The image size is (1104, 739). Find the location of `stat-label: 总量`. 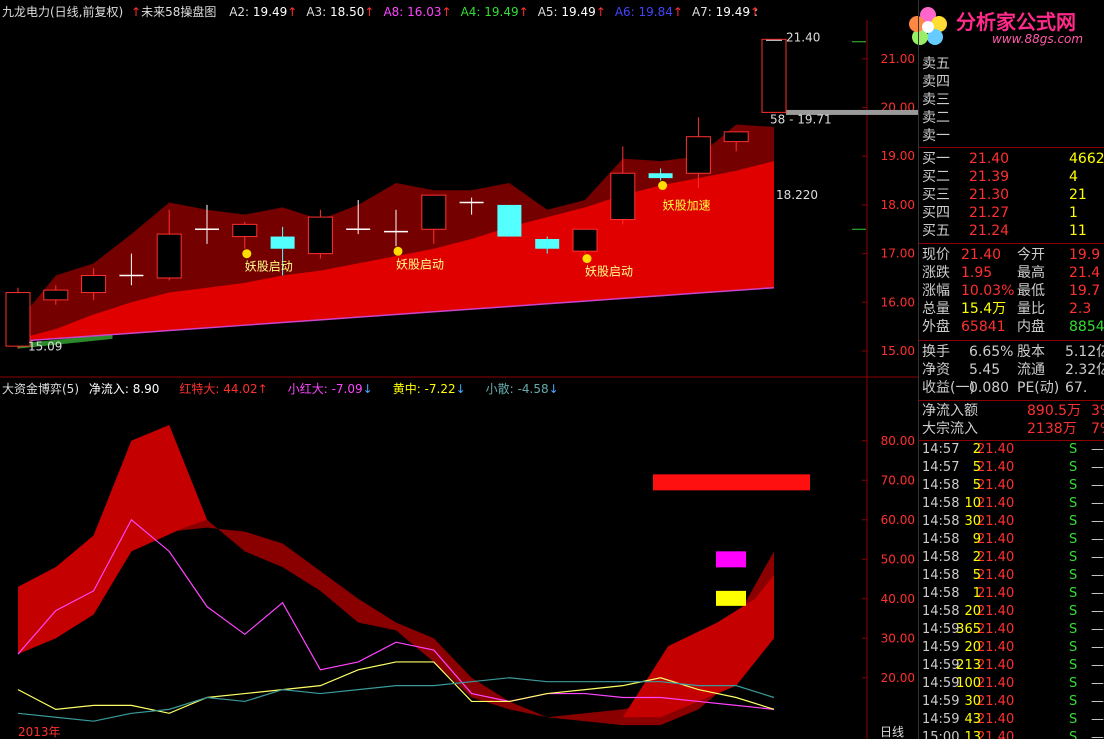

stat-label: 总量 is located at coordinates (936, 309).